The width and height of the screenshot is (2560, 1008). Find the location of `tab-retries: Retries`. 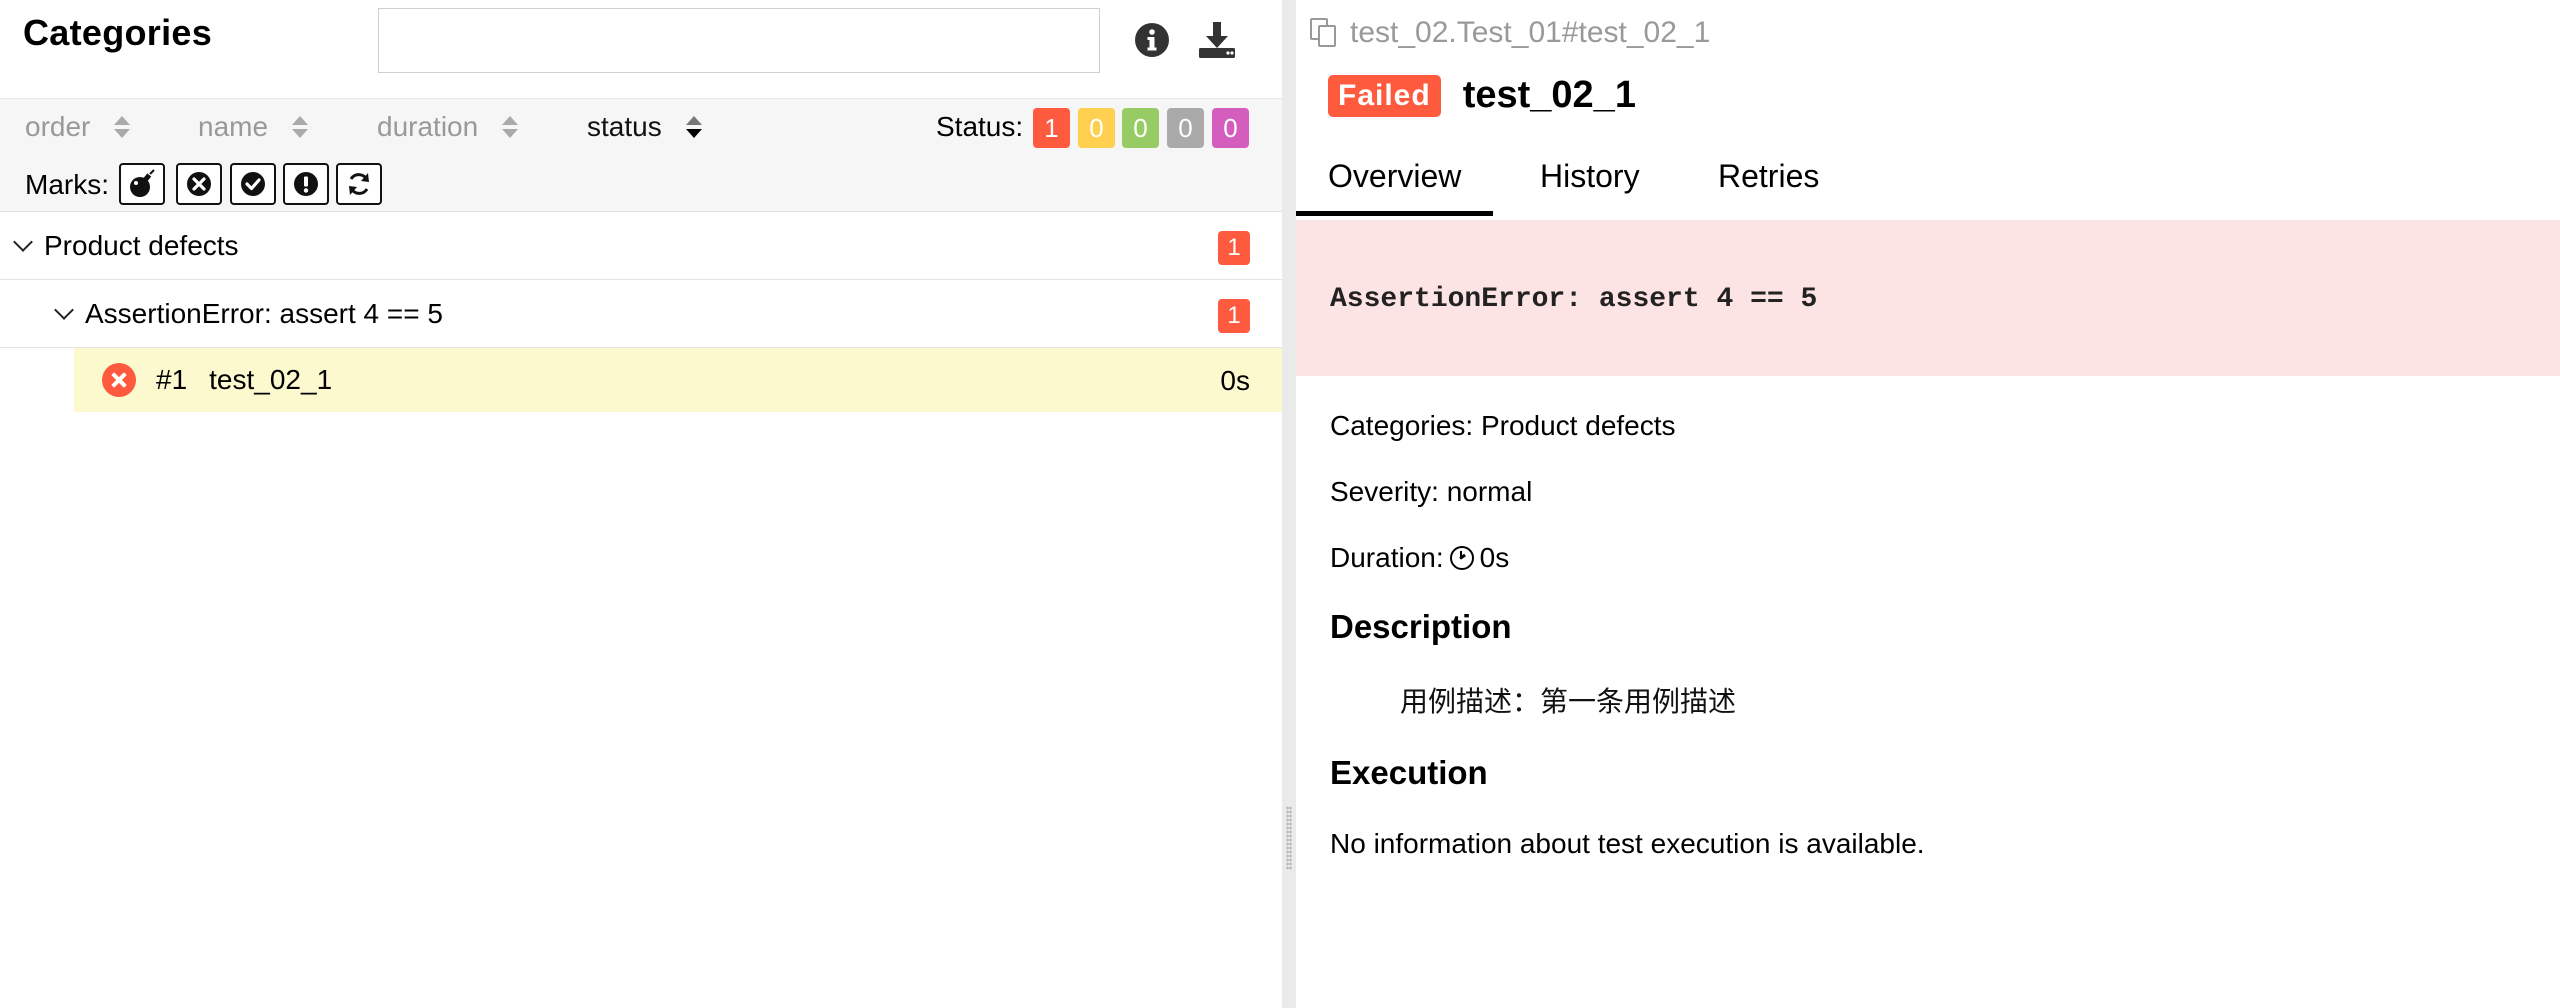

tab-retries: Retries is located at coordinates (1768, 187).